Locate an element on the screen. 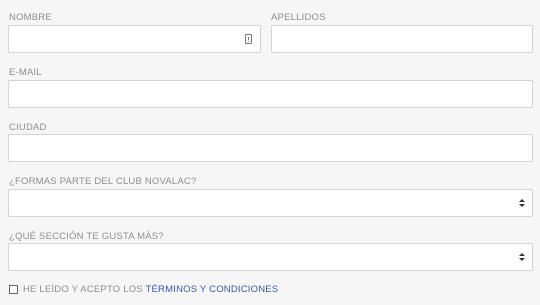 The width and height of the screenshot is (540, 305). nombre-input is located at coordinates (134, 39).